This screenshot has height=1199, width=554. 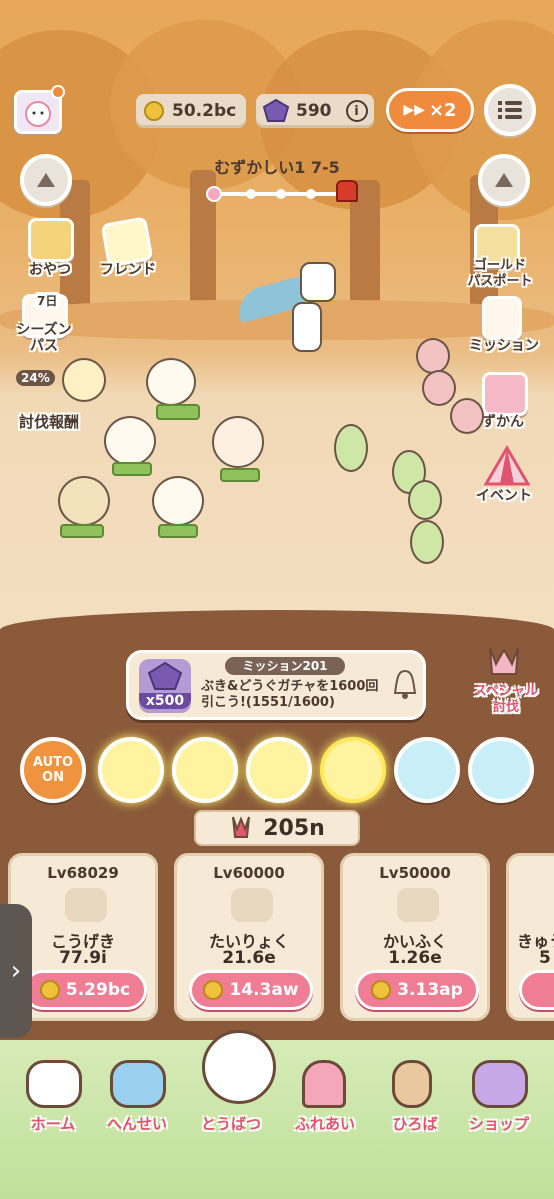 I want to click on side-label-reward: 討伐報酬, so click(x=48, y=422).